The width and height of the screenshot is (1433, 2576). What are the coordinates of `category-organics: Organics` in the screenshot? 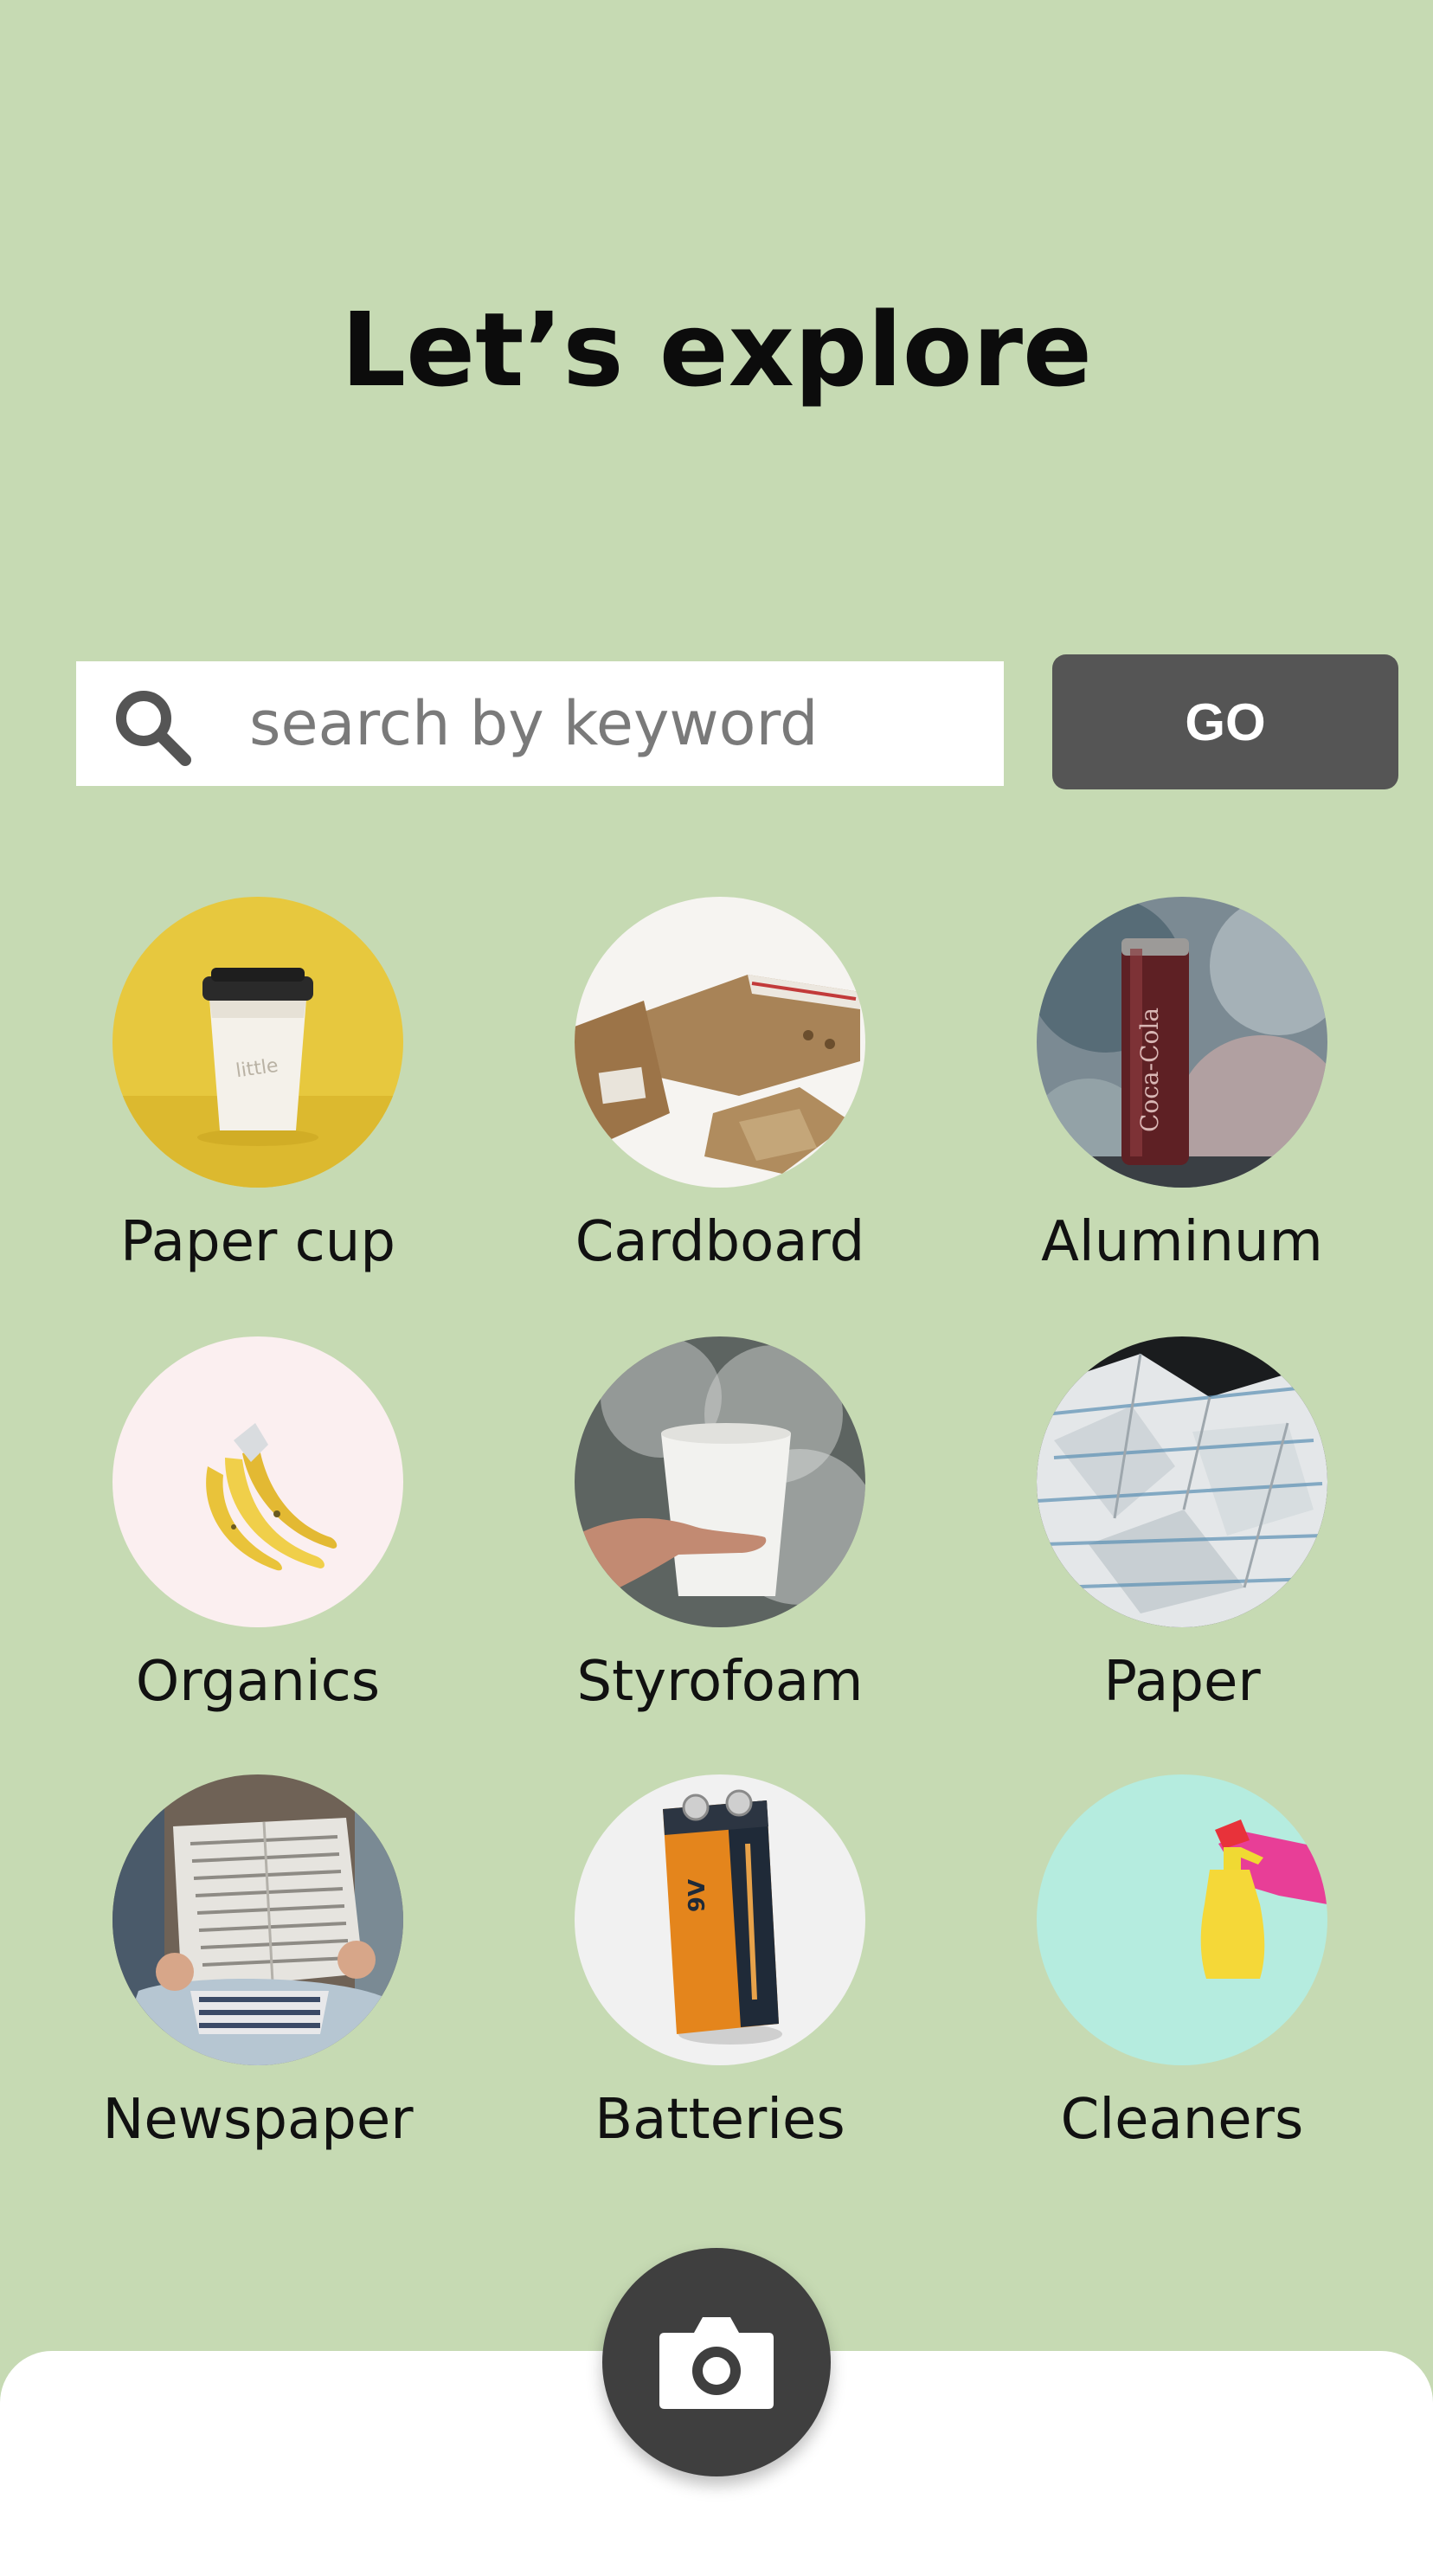 It's located at (259, 1552).